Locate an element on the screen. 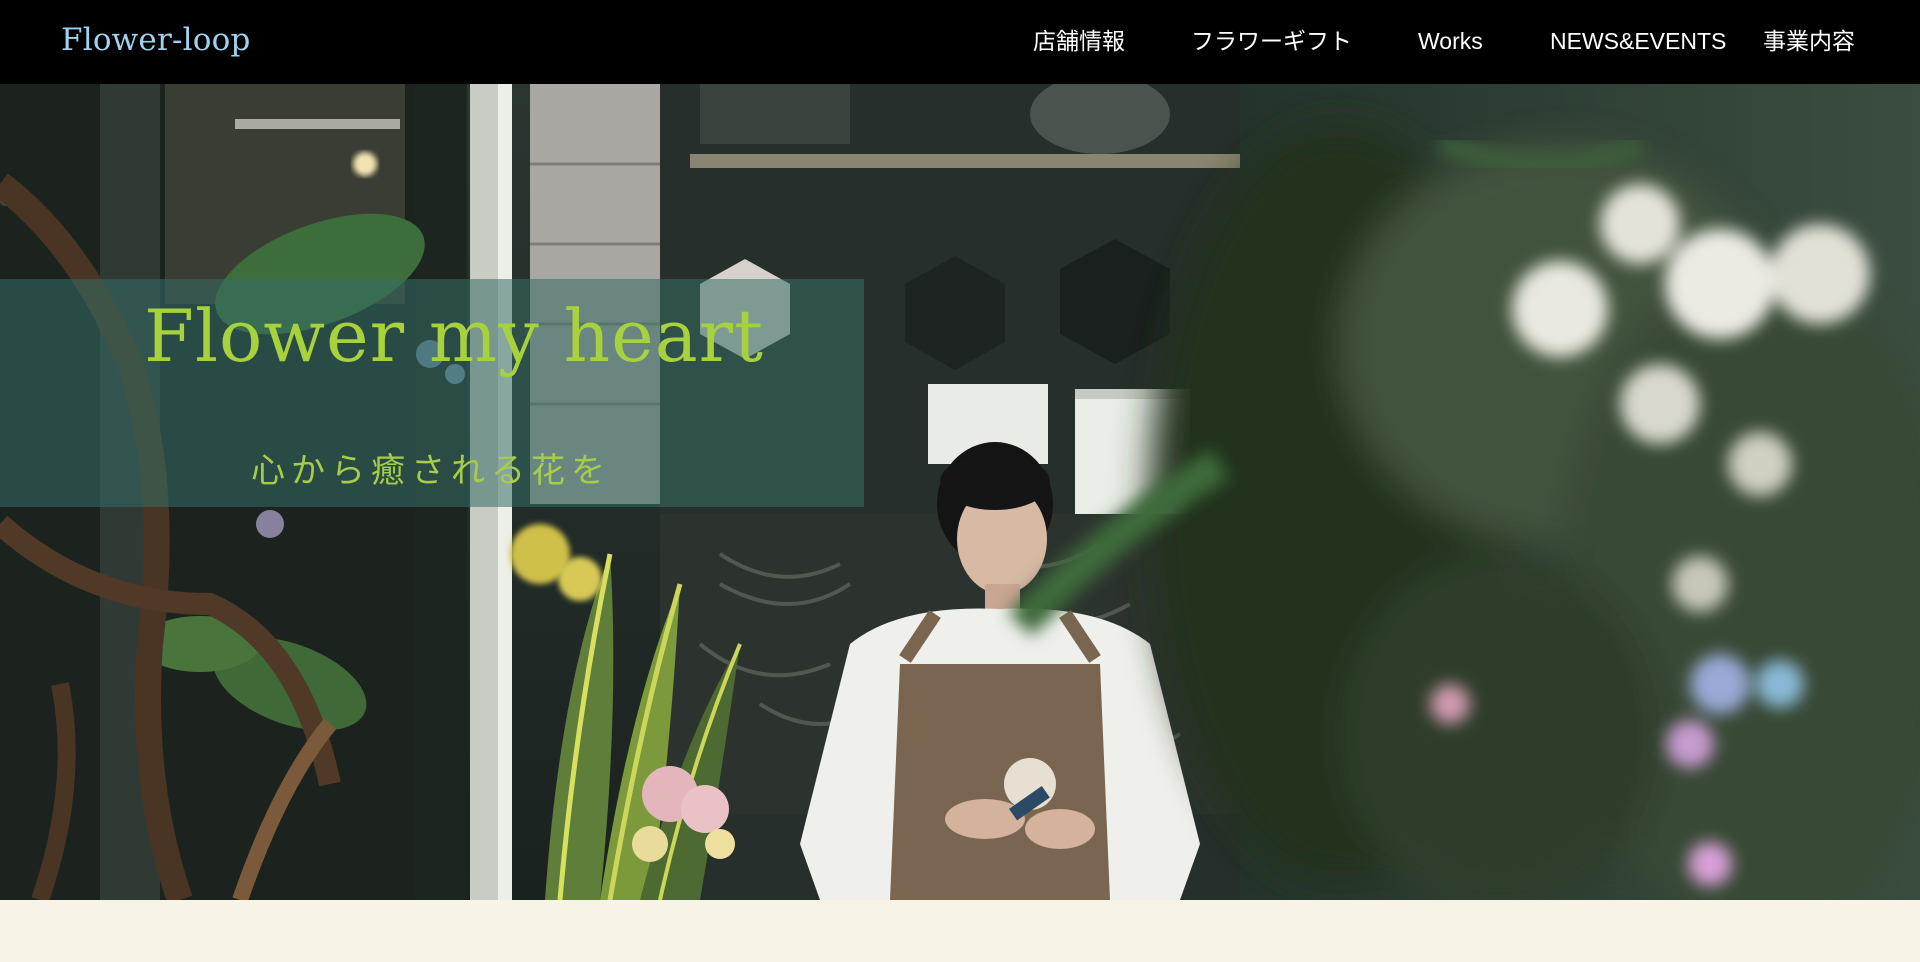 The image size is (1920, 962). nav-item-store-info: 店舗情報 is located at coordinates (1079, 41).